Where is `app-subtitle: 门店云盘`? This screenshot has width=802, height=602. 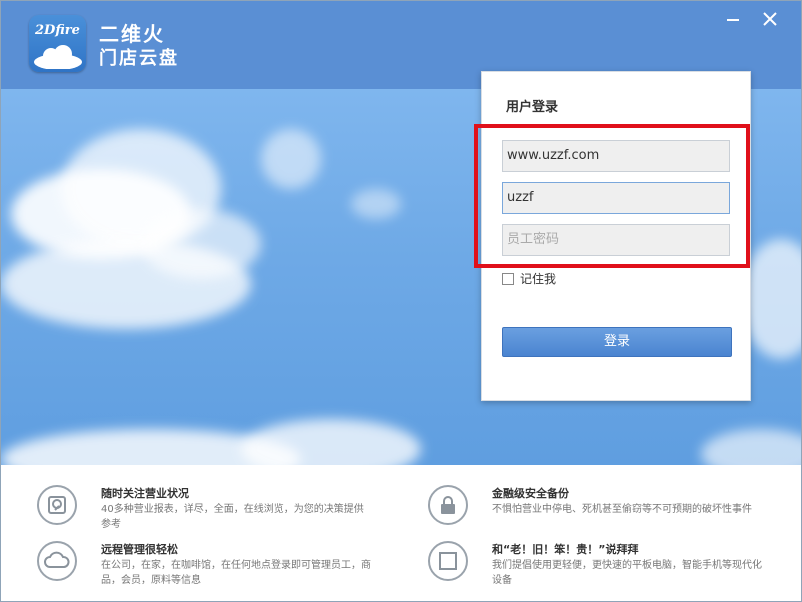
app-subtitle: 门店云盘 is located at coordinates (139, 58).